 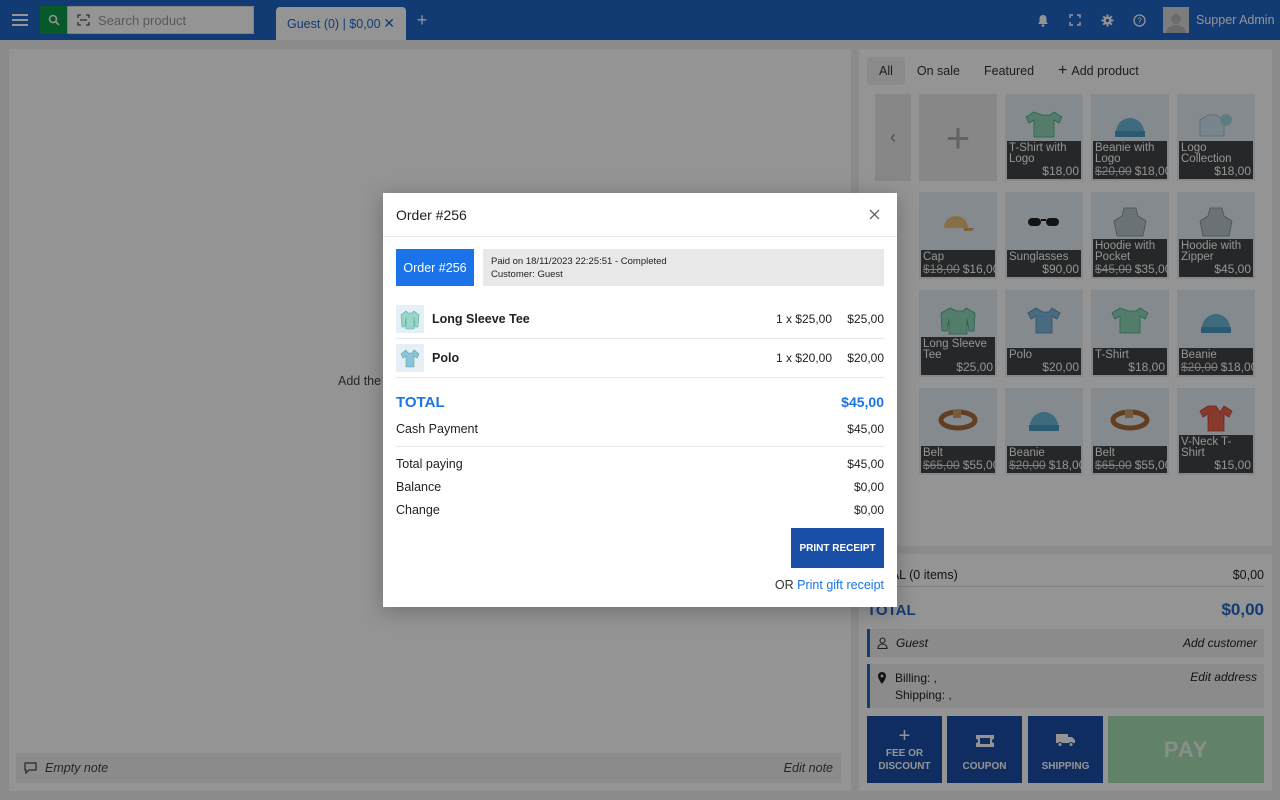 I want to click on gift-receipt-row: OR Print gift receipt, so click(x=829, y=585).